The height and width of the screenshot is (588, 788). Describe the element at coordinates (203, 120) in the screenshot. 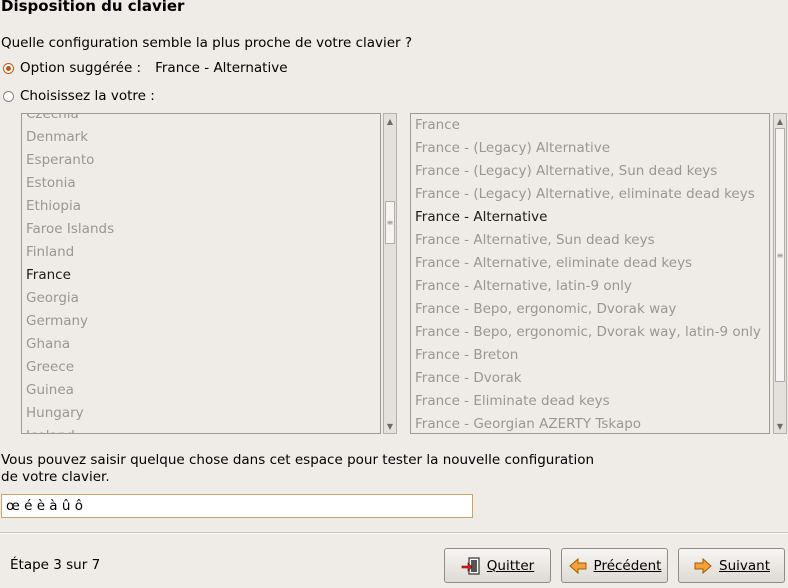

I see `list-item: Czechia` at that location.